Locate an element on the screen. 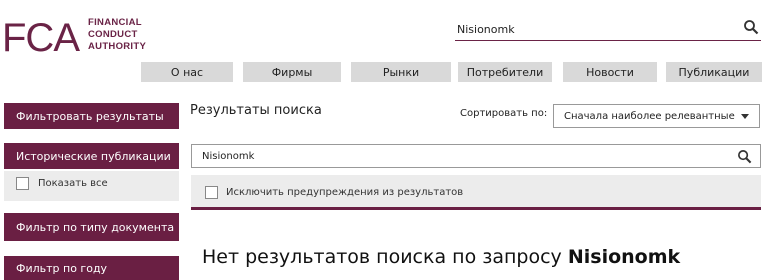 The width and height of the screenshot is (763, 280). page-title: Результаты поиска is located at coordinates (256, 110).